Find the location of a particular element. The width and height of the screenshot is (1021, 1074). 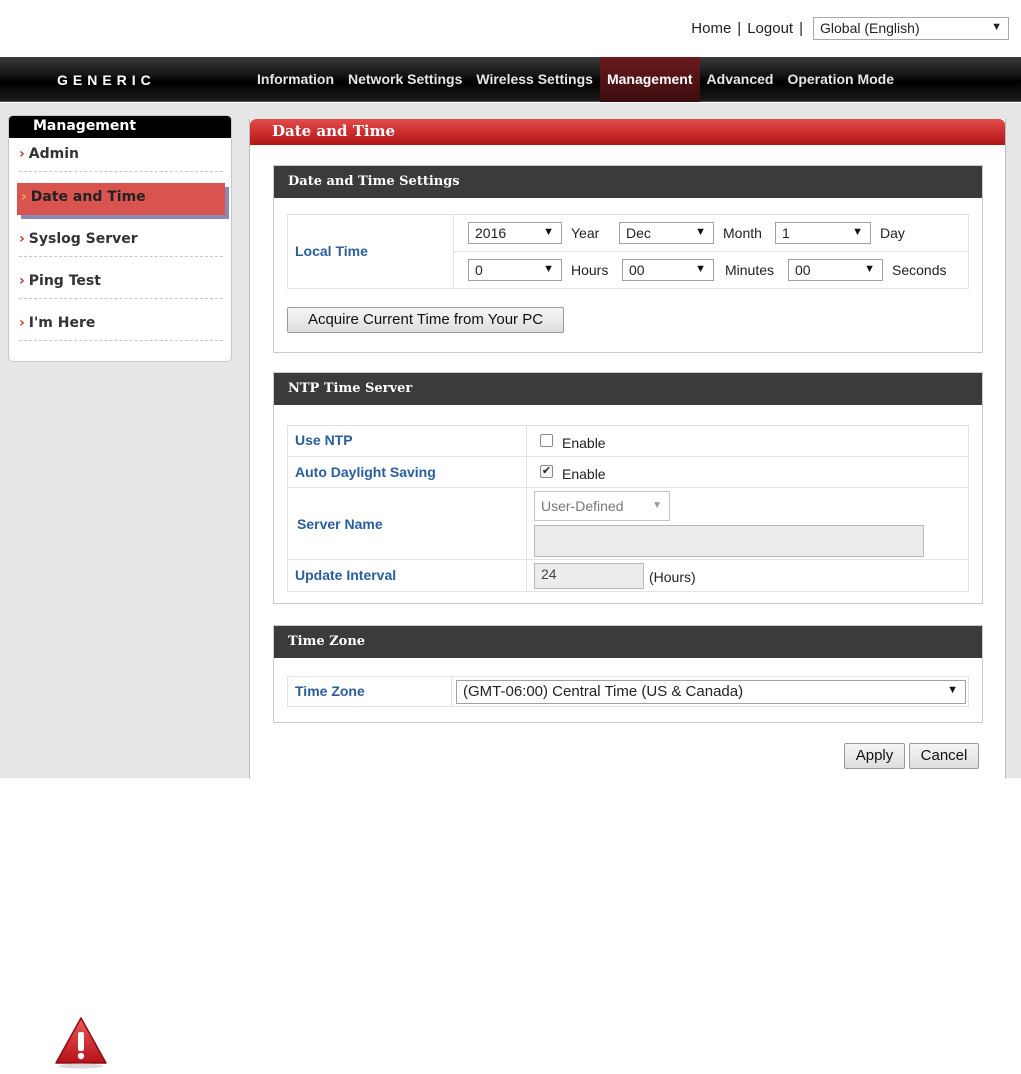

tab-advanced: Advanced is located at coordinates (740, 79).